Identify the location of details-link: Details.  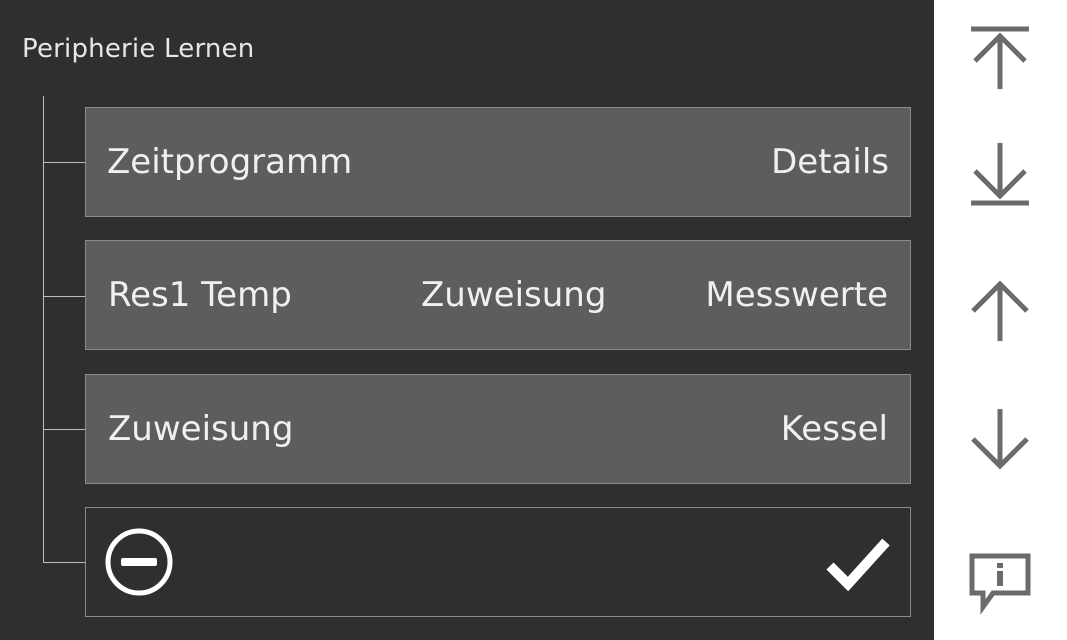
(830, 162).